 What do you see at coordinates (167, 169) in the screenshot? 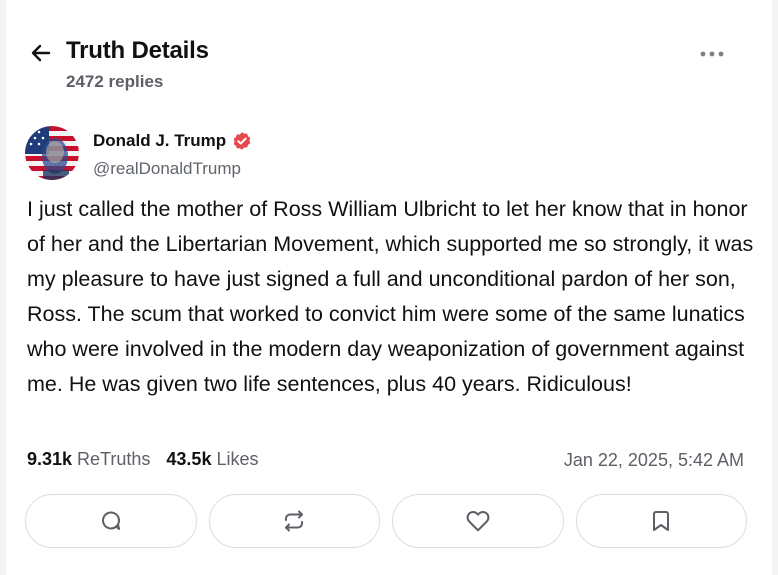
I see `author-handle: @realDonaldTrump` at bounding box center [167, 169].